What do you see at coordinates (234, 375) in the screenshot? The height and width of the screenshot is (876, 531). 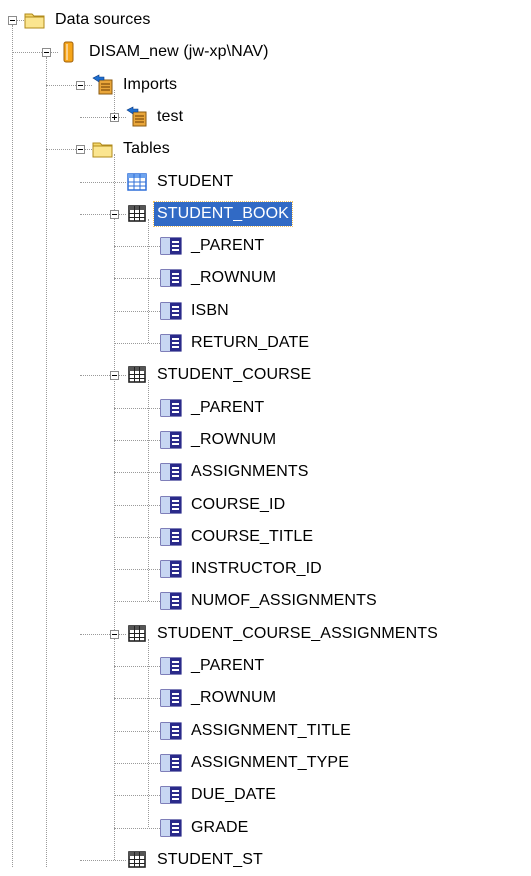 I see `tree-node-label: STUDENT_COURSE` at bounding box center [234, 375].